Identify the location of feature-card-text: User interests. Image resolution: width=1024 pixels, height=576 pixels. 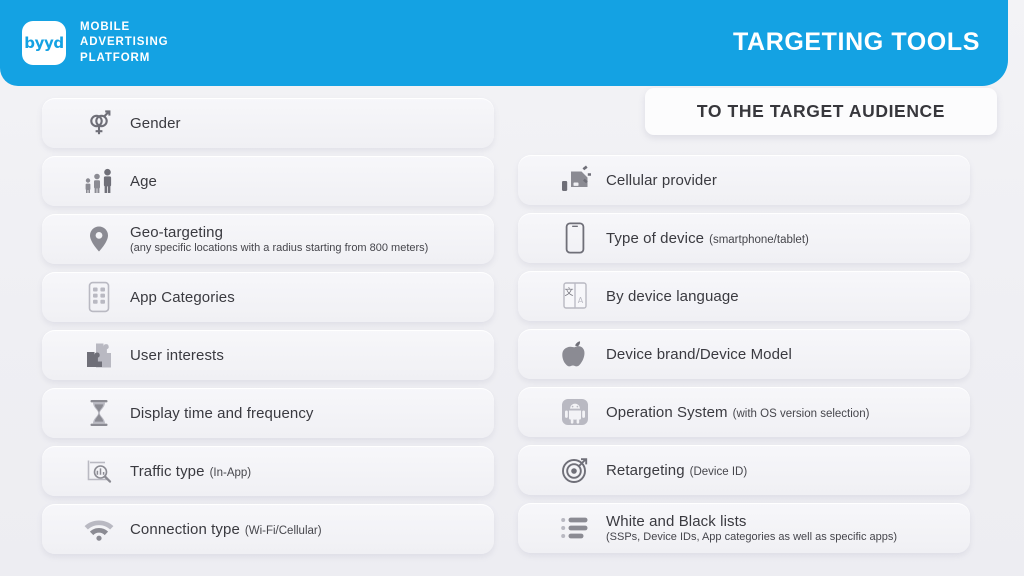
(175, 355).